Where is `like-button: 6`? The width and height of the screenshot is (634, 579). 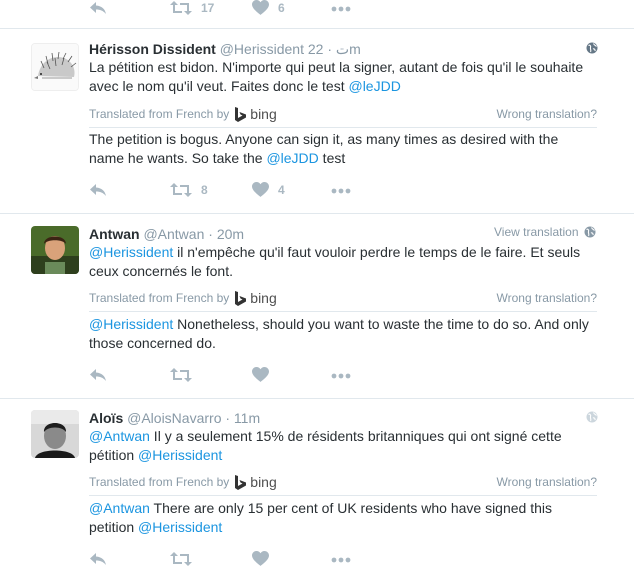
like-button: 6 is located at coordinates (268, 7).